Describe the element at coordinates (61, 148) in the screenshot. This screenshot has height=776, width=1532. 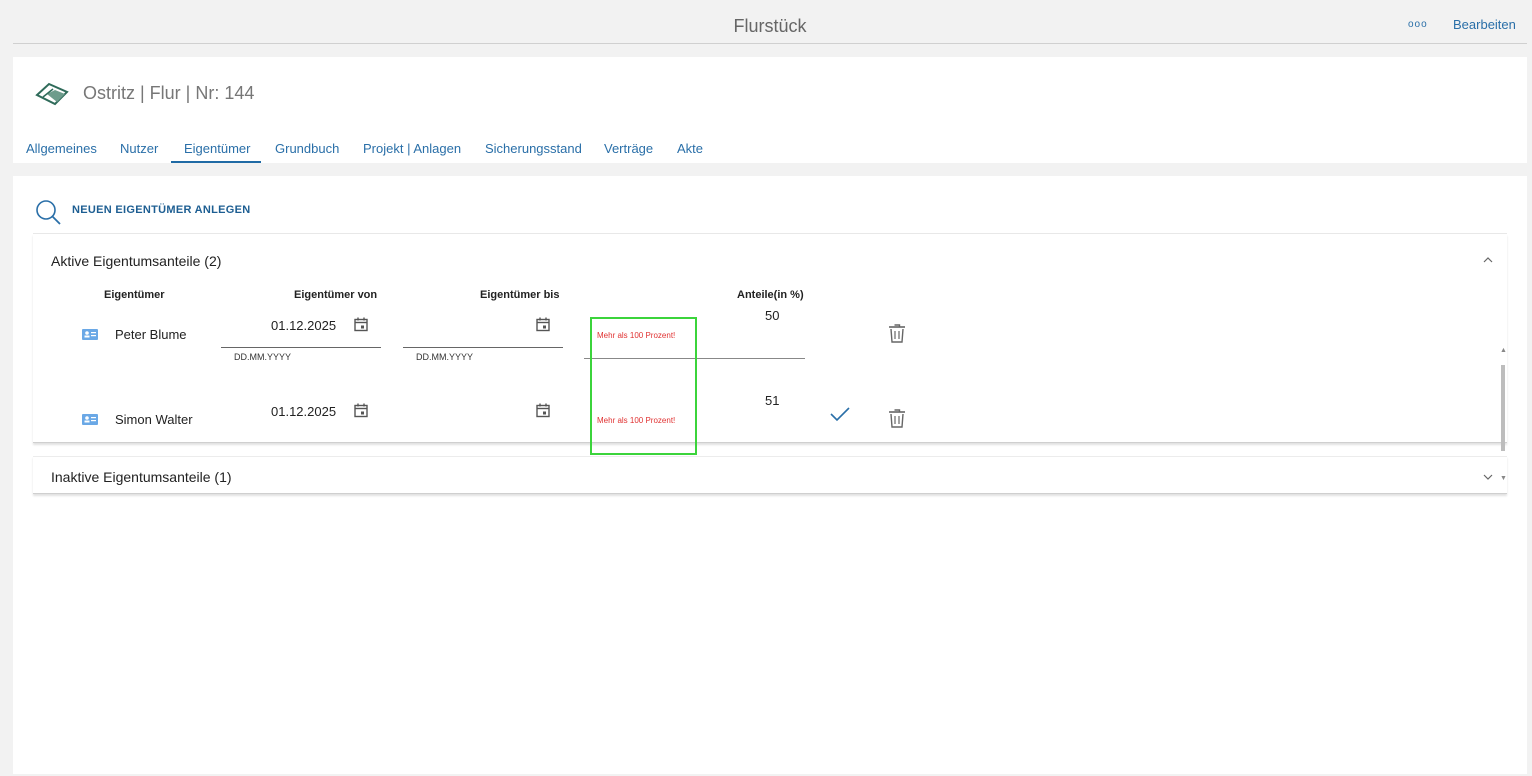
I see `tab-allgemeines: Allgemeines` at that location.